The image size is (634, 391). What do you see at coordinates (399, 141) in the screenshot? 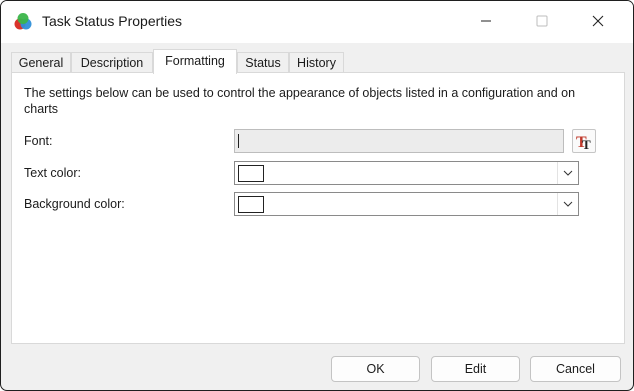
I see `font-field` at bounding box center [399, 141].